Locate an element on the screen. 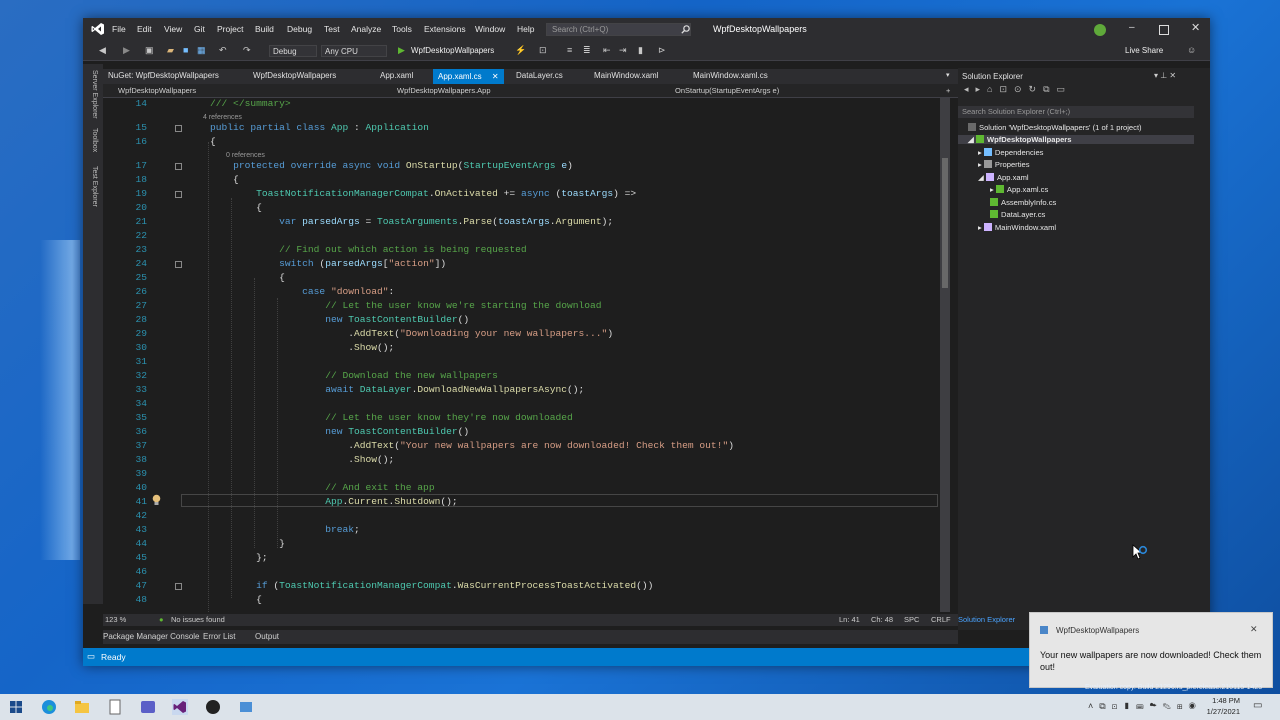  split-editor-icon: + is located at coordinates (948, 90).